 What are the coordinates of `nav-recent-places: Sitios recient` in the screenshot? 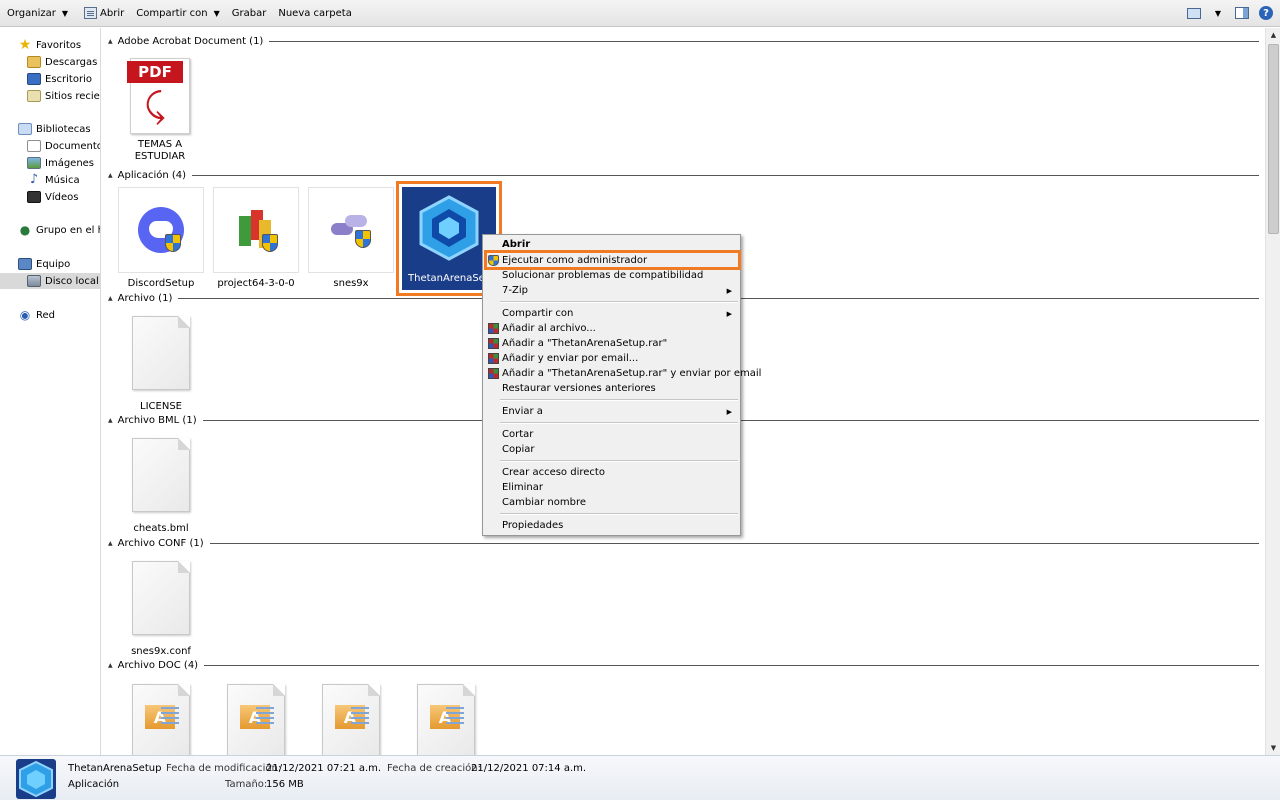 It's located at (50, 96).